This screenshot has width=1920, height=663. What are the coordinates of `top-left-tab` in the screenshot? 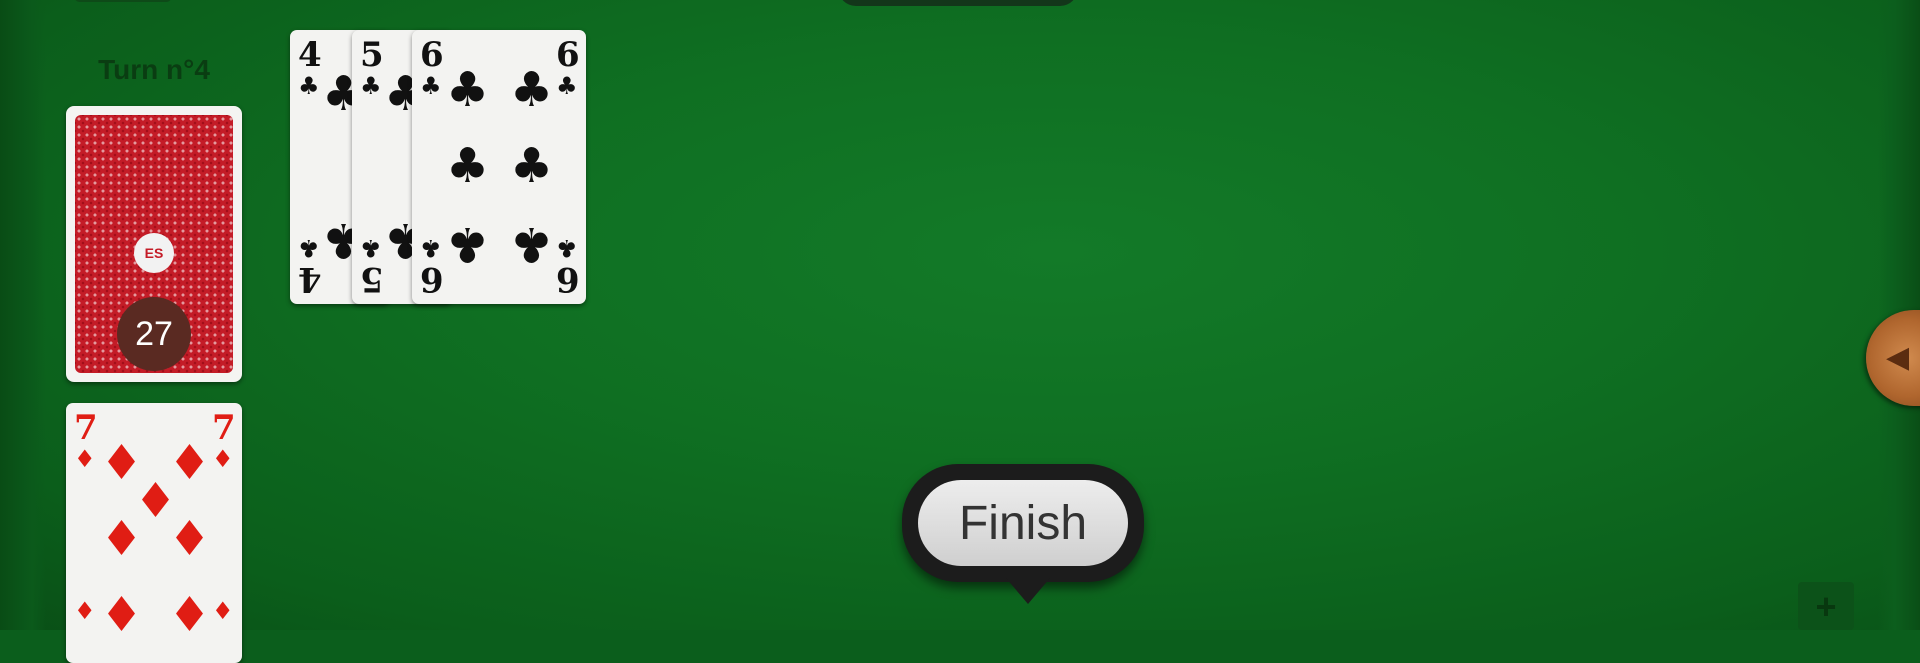 It's located at (123, 1).